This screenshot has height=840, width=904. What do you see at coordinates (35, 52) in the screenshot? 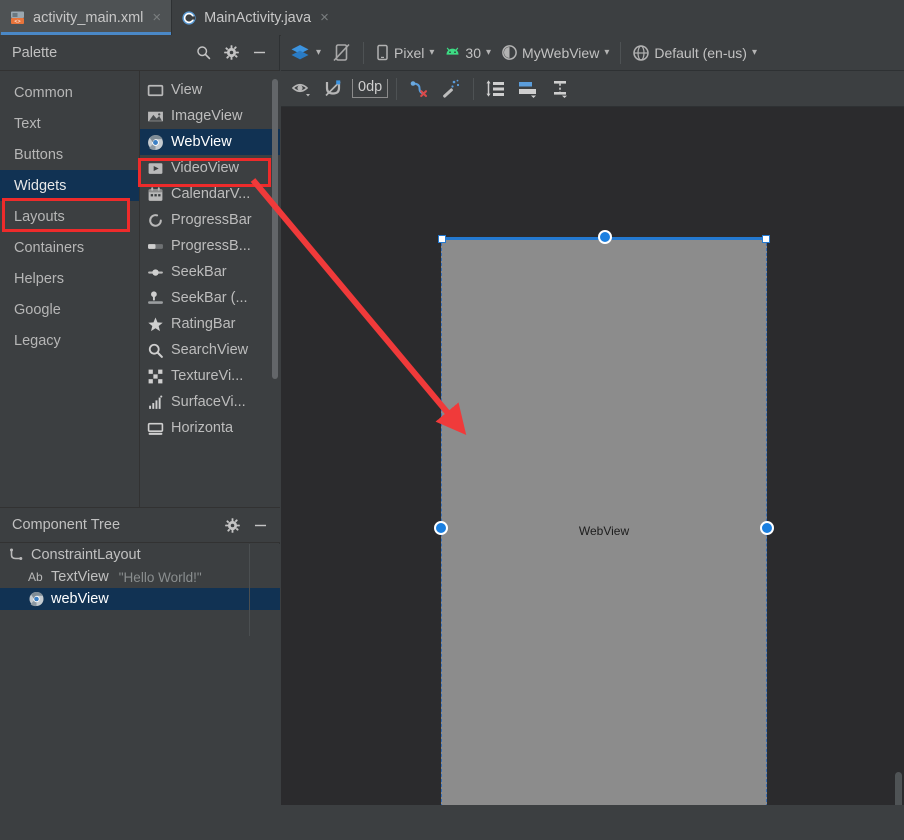
I see `palette-title: Palette` at bounding box center [35, 52].